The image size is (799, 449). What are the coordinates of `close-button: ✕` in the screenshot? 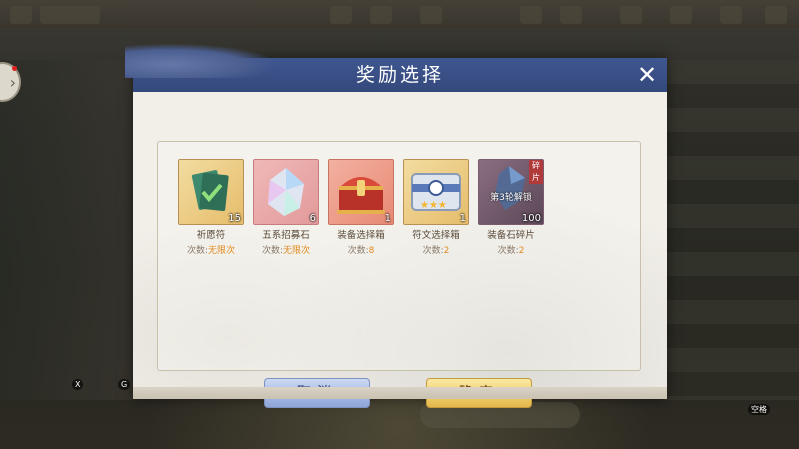 It's located at (647, 75).